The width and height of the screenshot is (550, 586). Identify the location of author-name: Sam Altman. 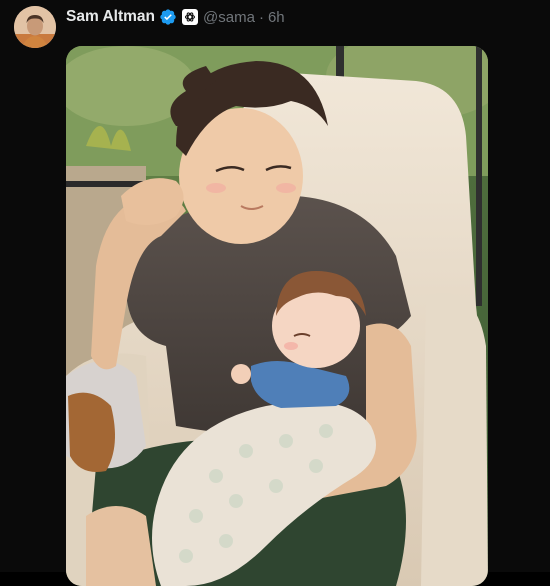
(110, 17).